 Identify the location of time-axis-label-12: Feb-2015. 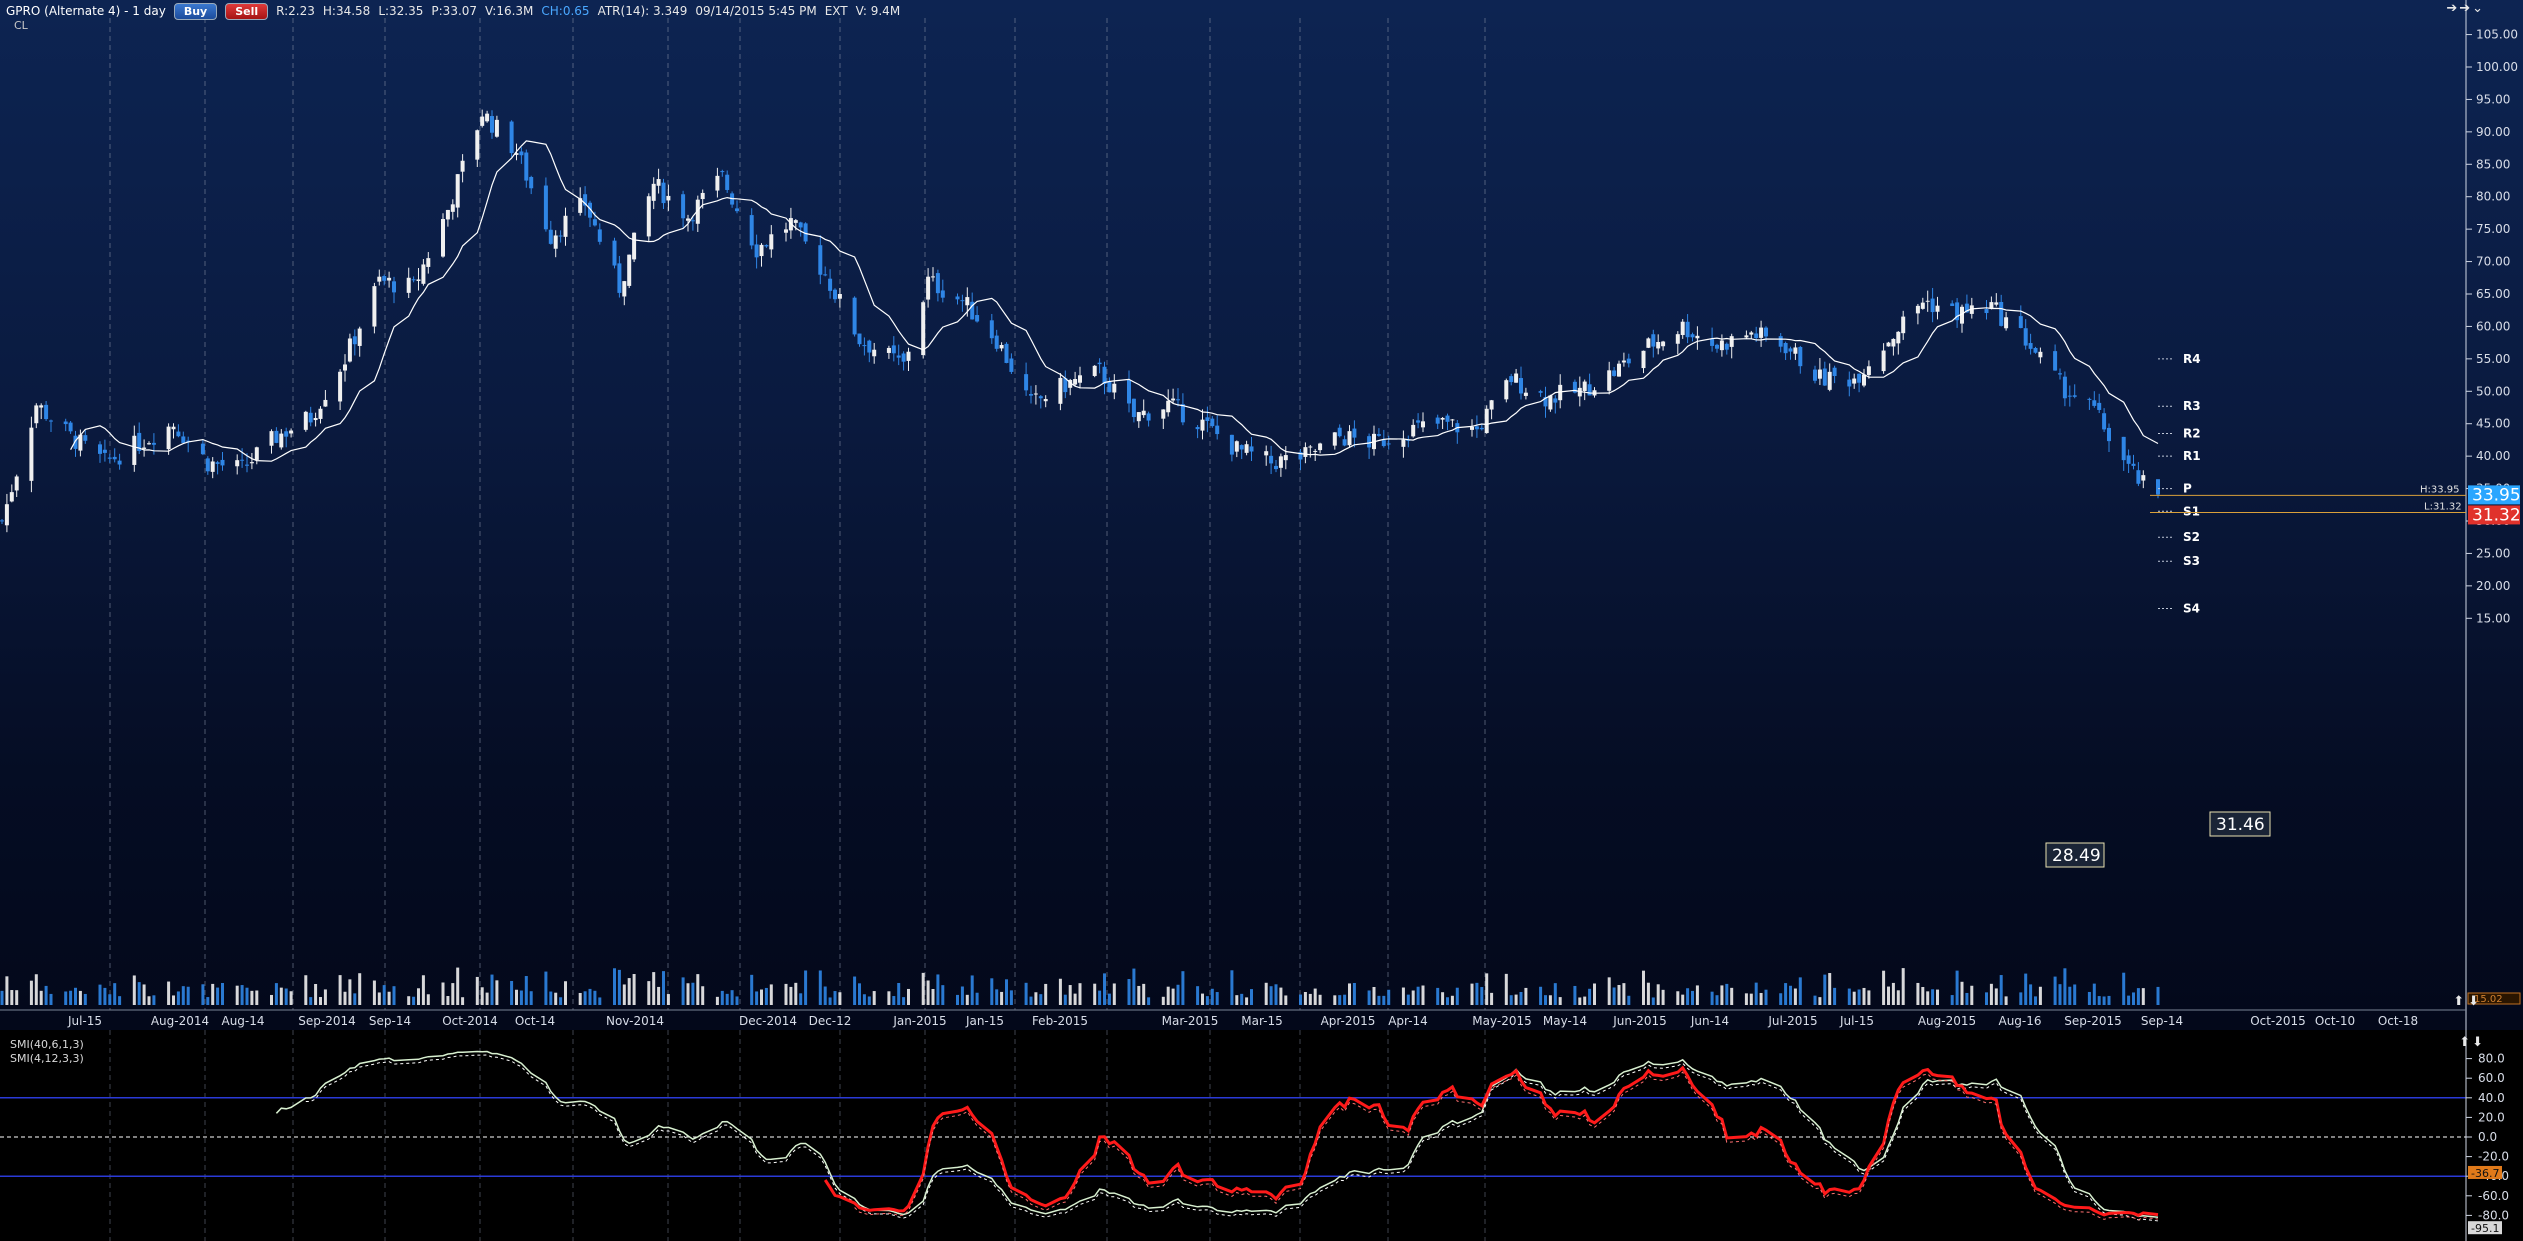
(1060, 1021).